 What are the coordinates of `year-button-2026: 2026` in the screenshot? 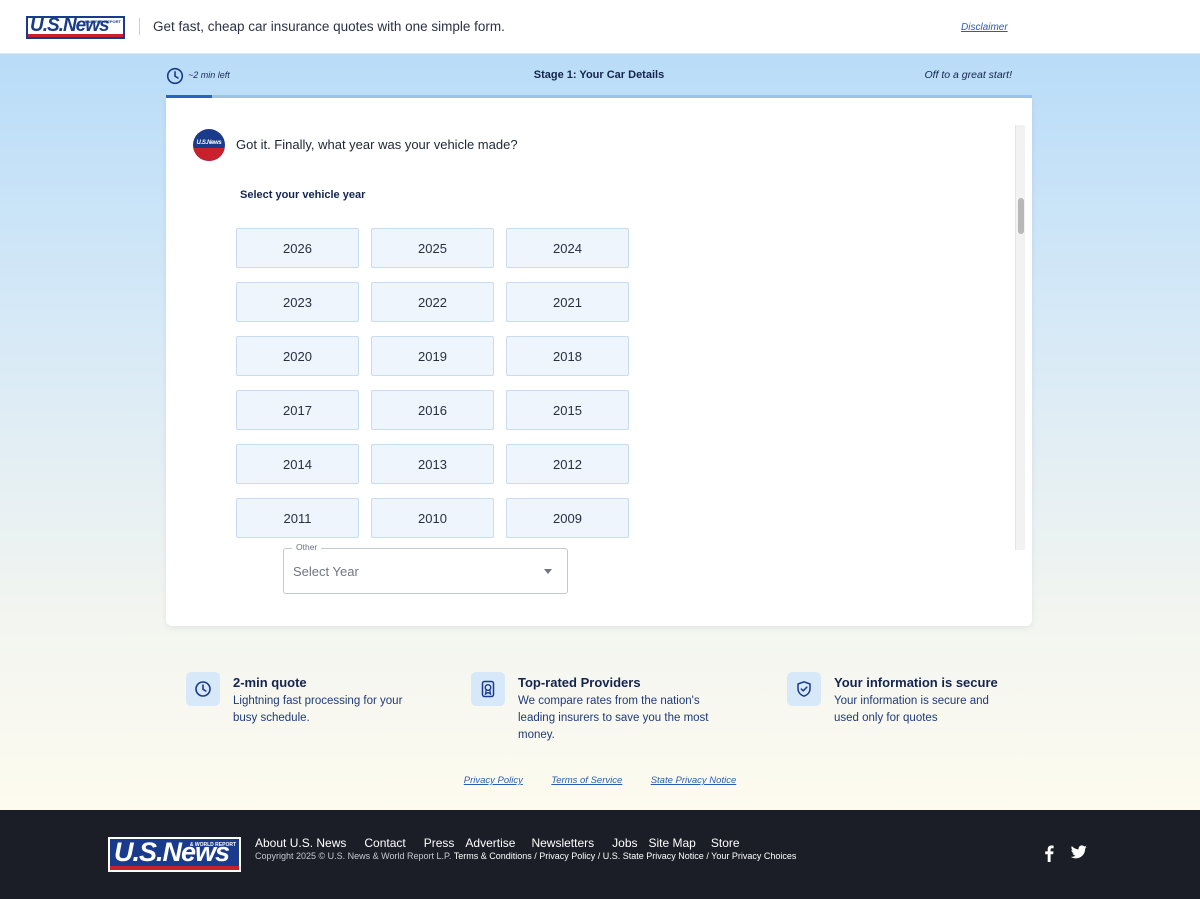 It's located at (297, 248).